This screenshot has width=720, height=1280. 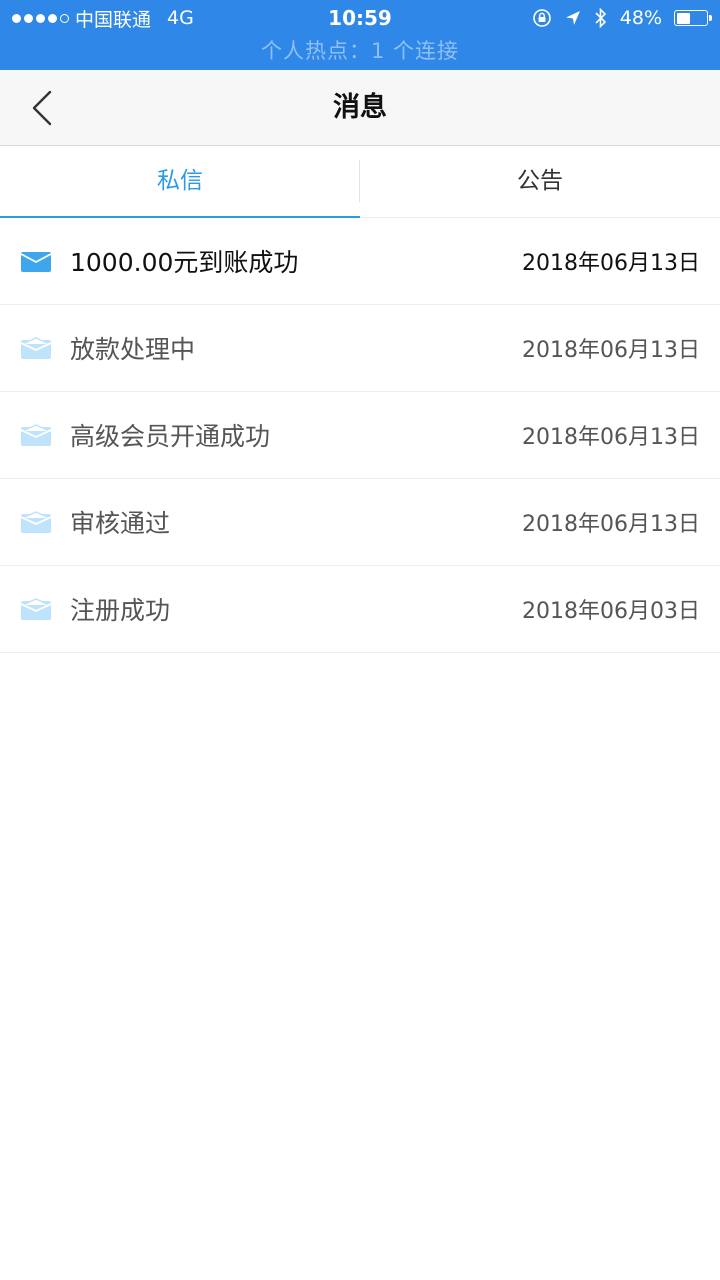 I want to click on tab-bar: 私信 公告, so click(x=360, y=182).